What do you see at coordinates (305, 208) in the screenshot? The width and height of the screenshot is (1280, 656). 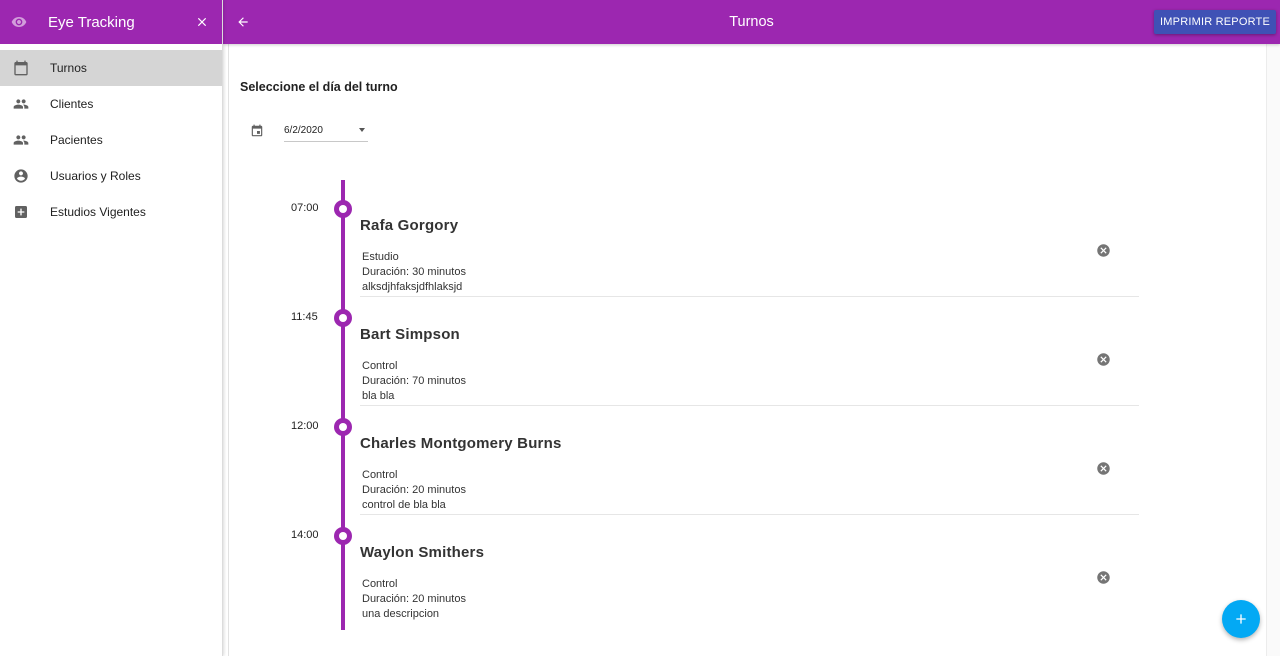 I see `appointment-time: 07:00` at bounding box center [305, 208].